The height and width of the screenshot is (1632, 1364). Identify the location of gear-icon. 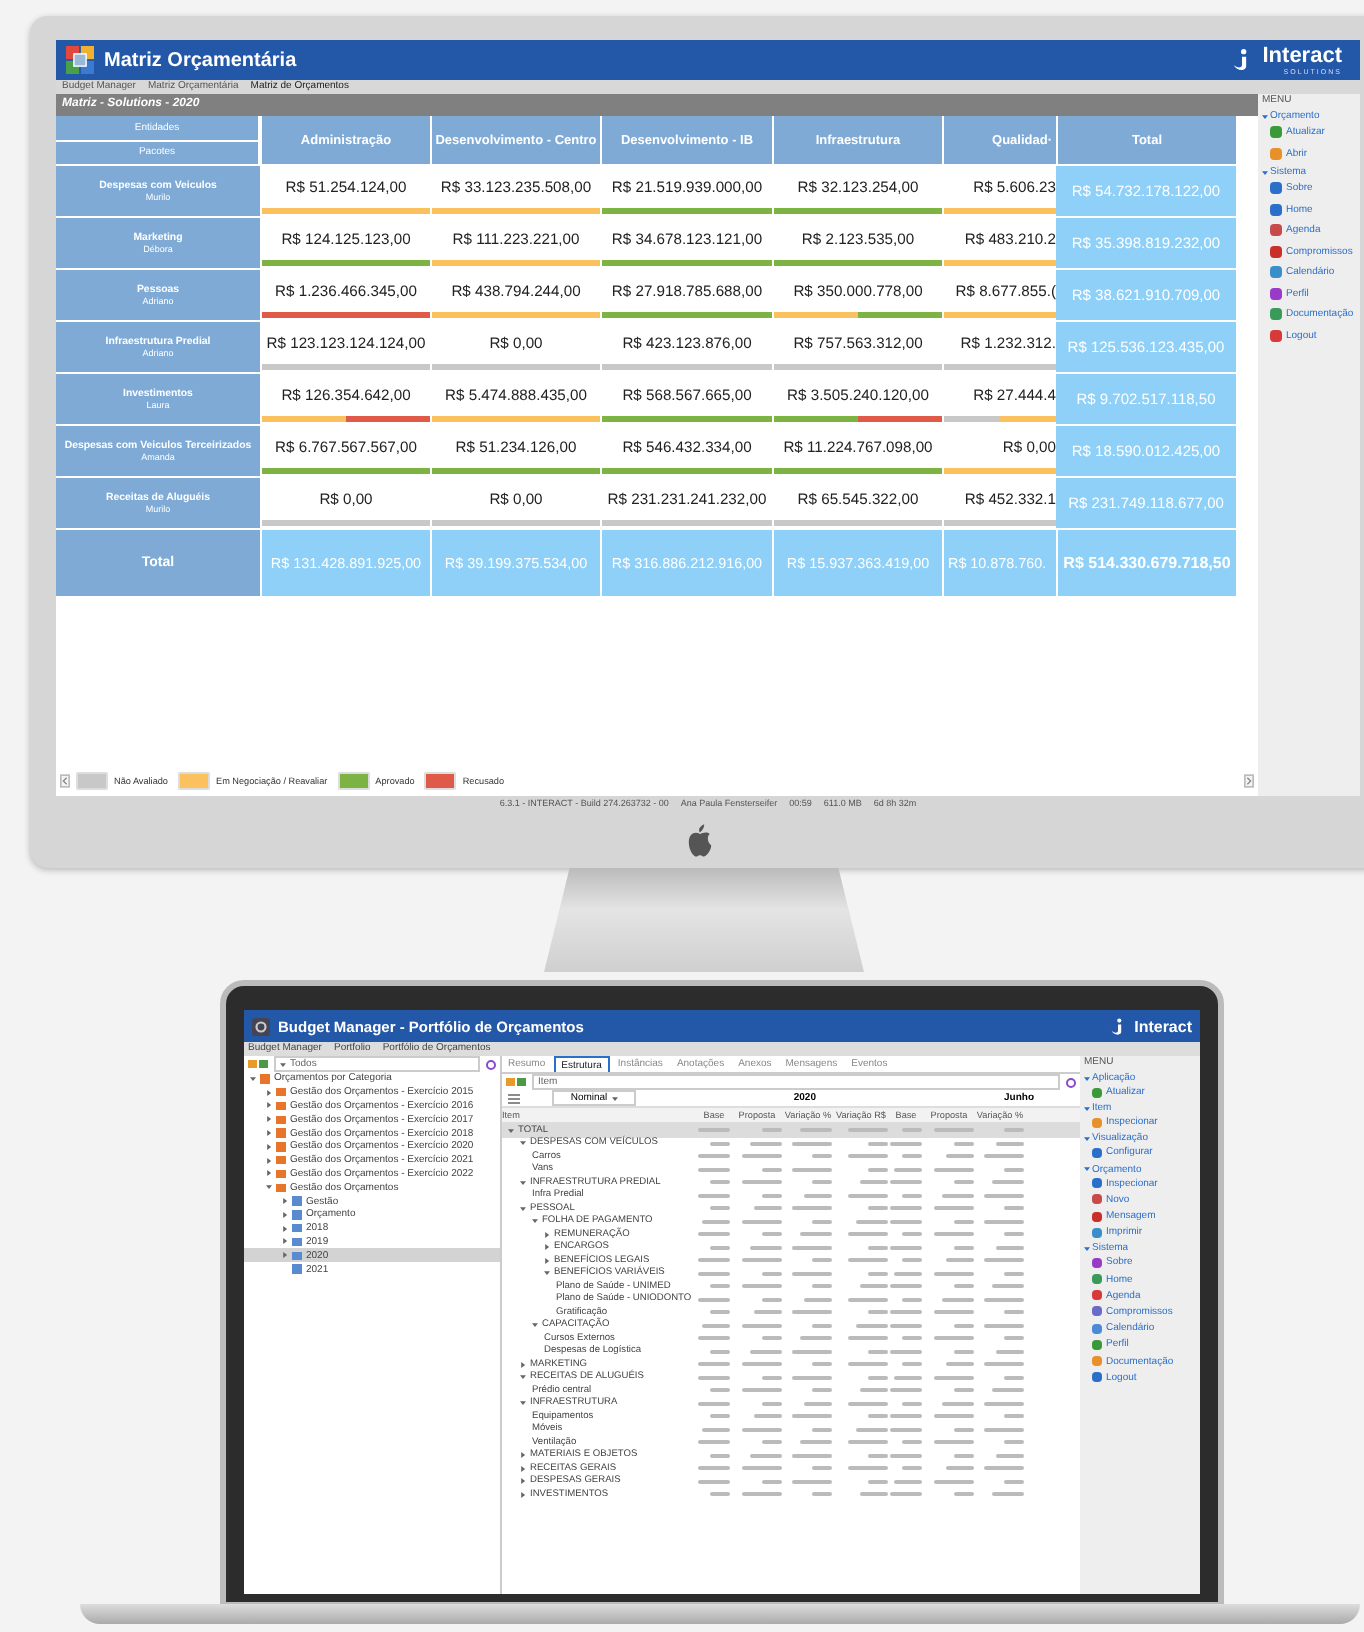
(261, 1026).